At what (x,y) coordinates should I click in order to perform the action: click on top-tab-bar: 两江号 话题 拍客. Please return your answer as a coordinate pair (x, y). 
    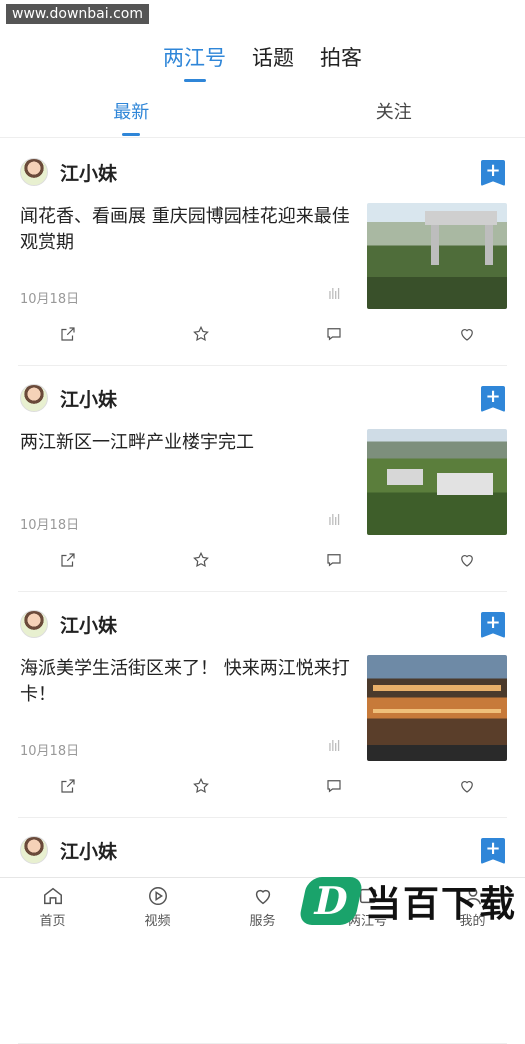
    Looking at the image, I should click on (262, 57).